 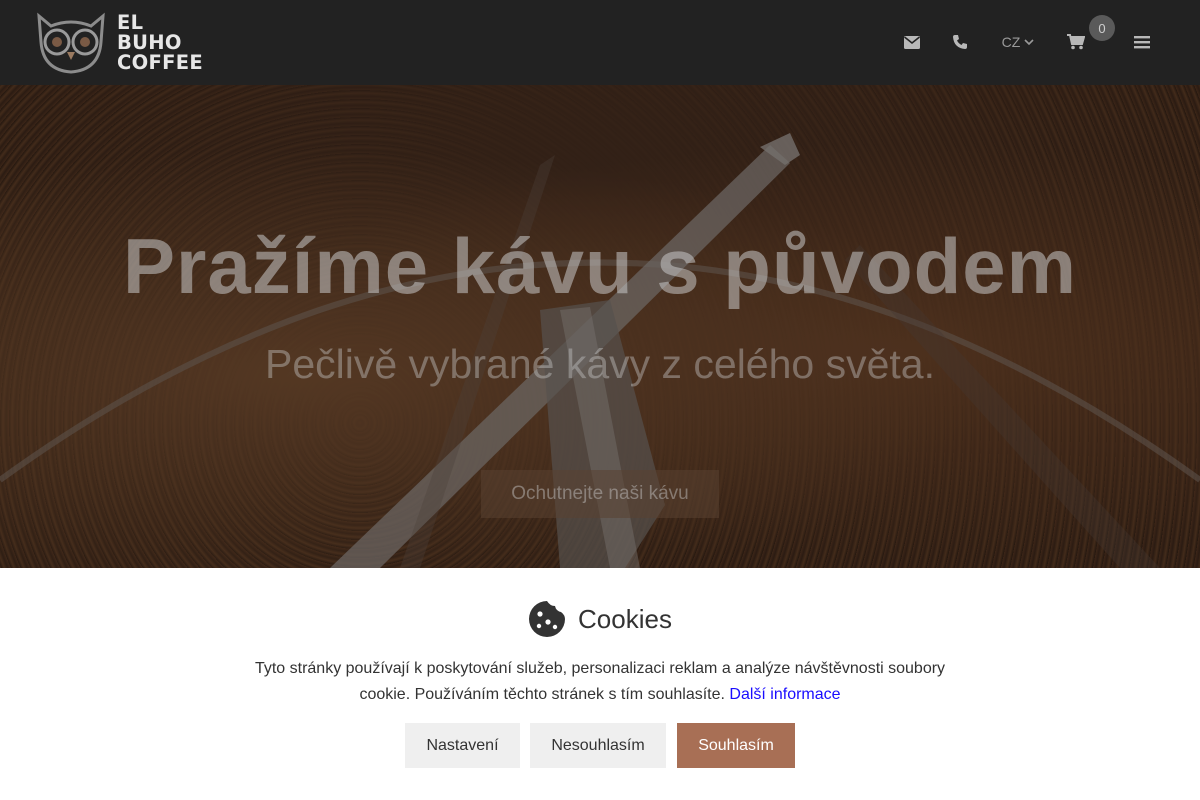 I want to click on cookie-heading: Cookies, so click(x=600, y=619).